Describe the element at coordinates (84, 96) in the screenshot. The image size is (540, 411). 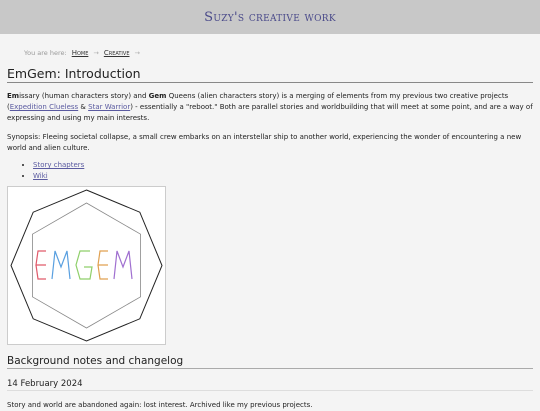
I see `intro-text-1: issary (human characters story) and` at that location.